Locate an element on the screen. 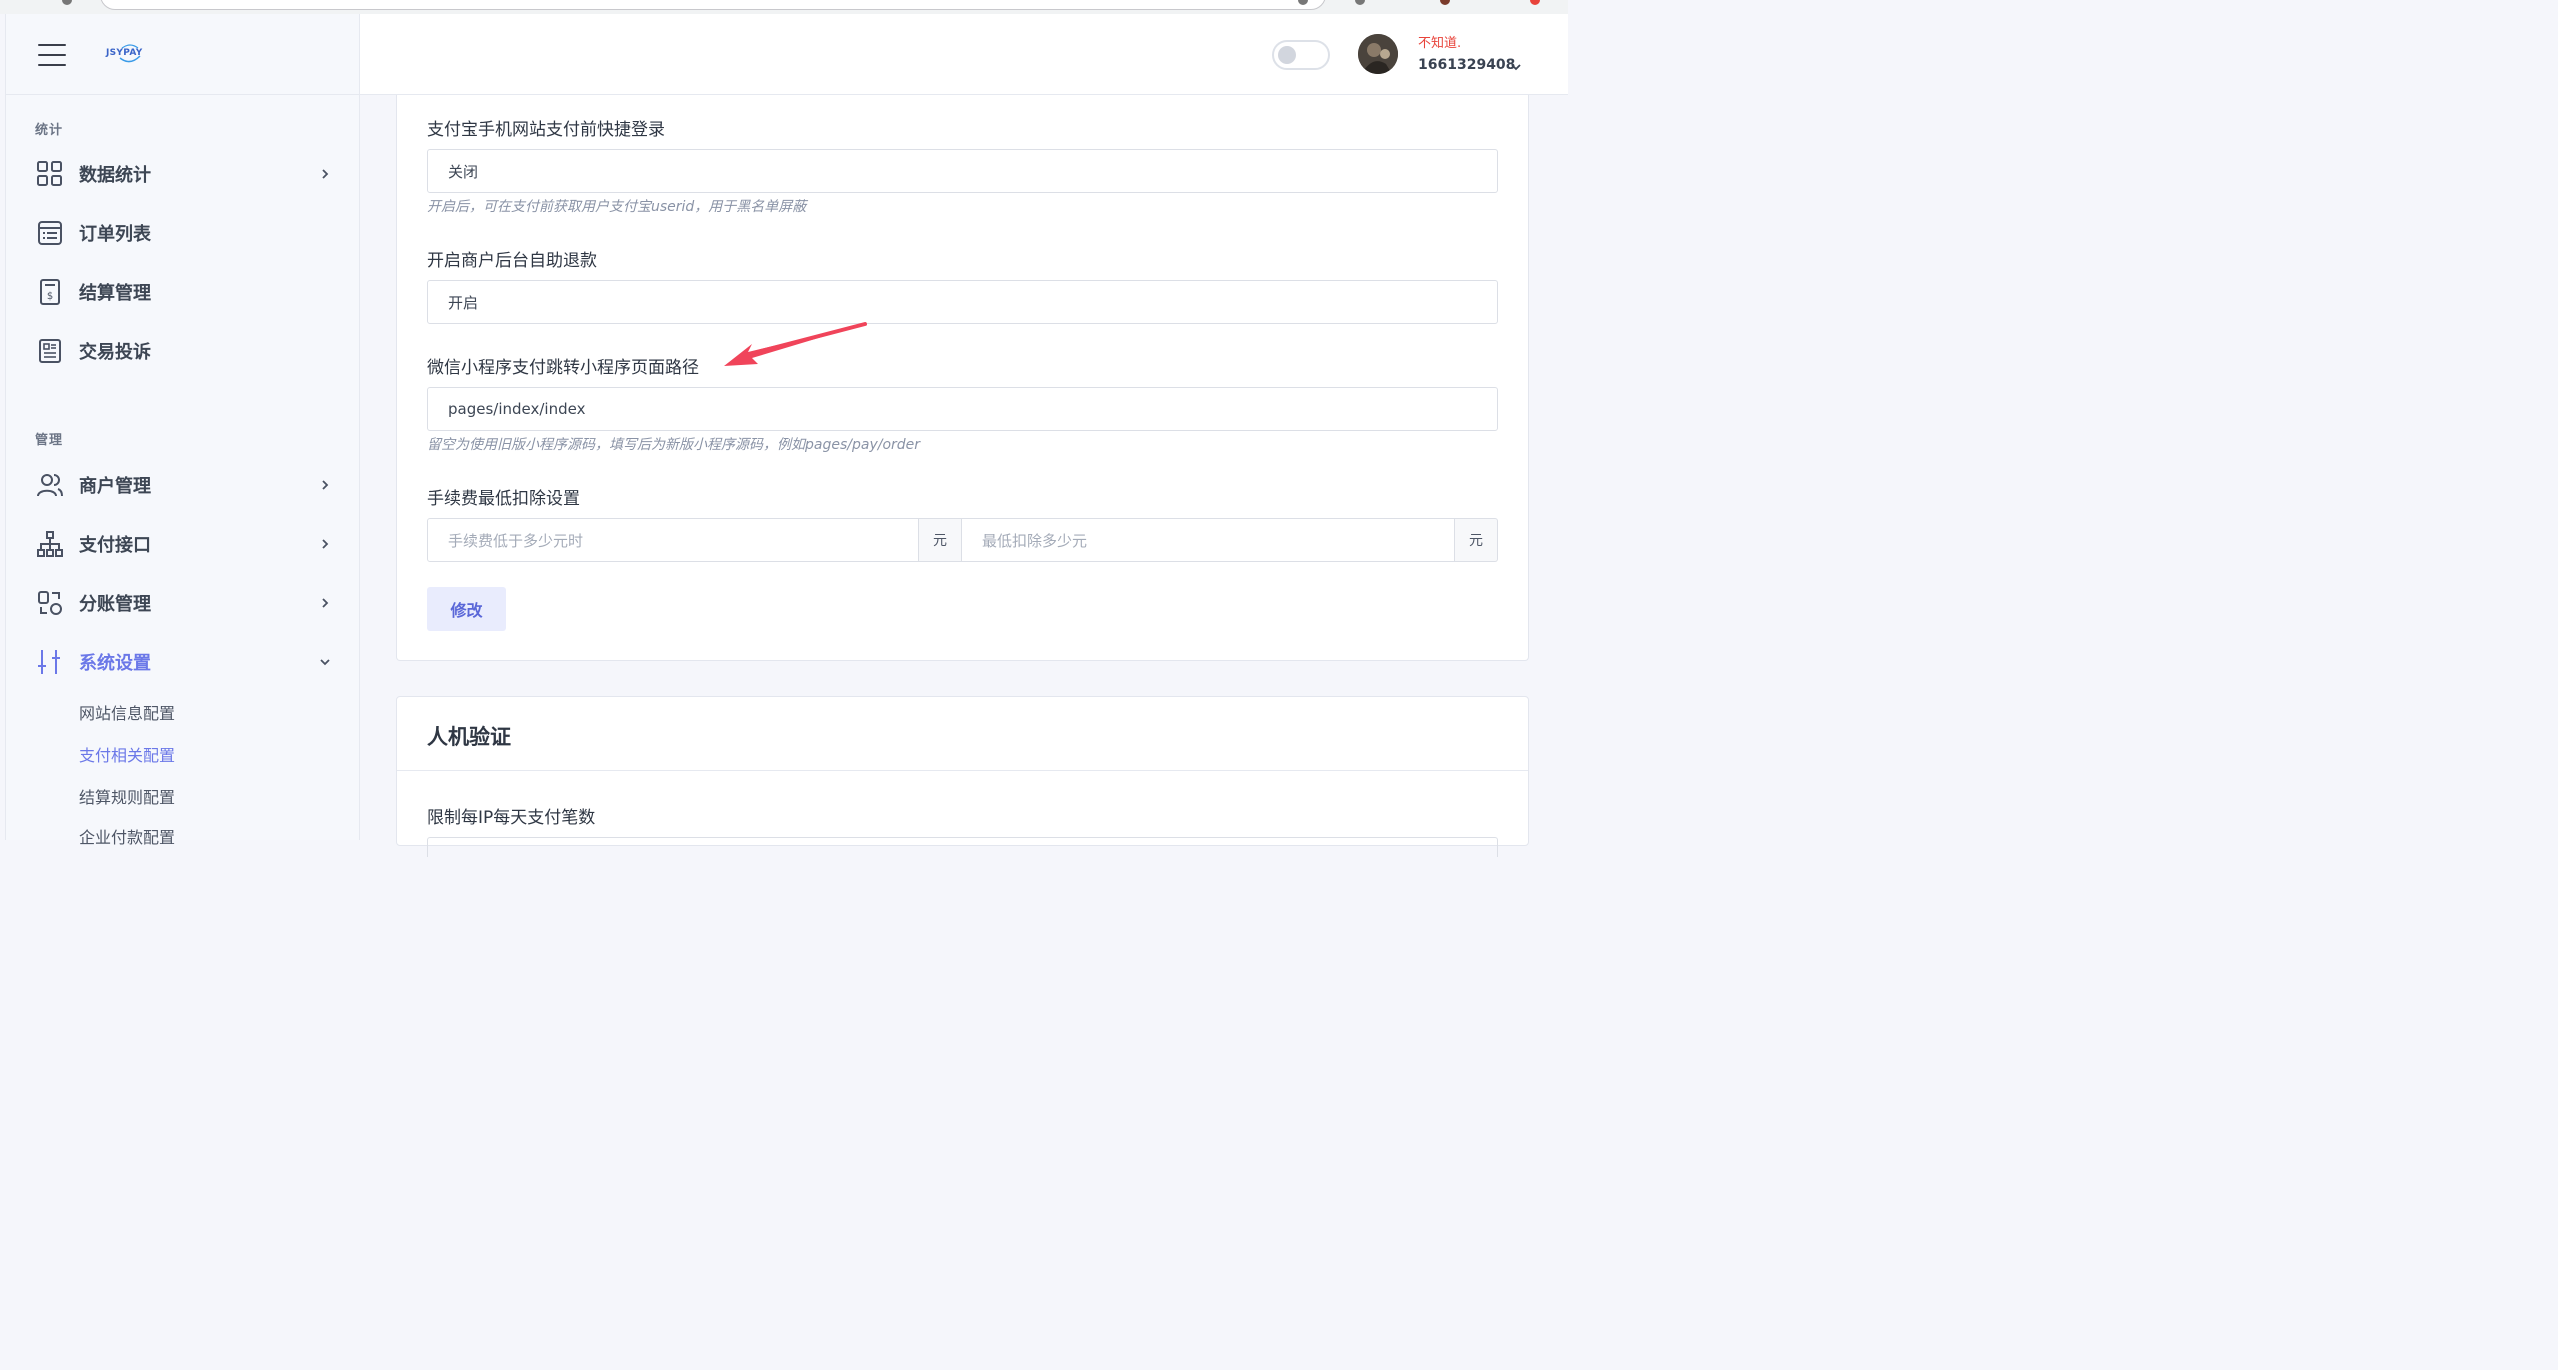  avatar is located at coordinates (1378, 54).